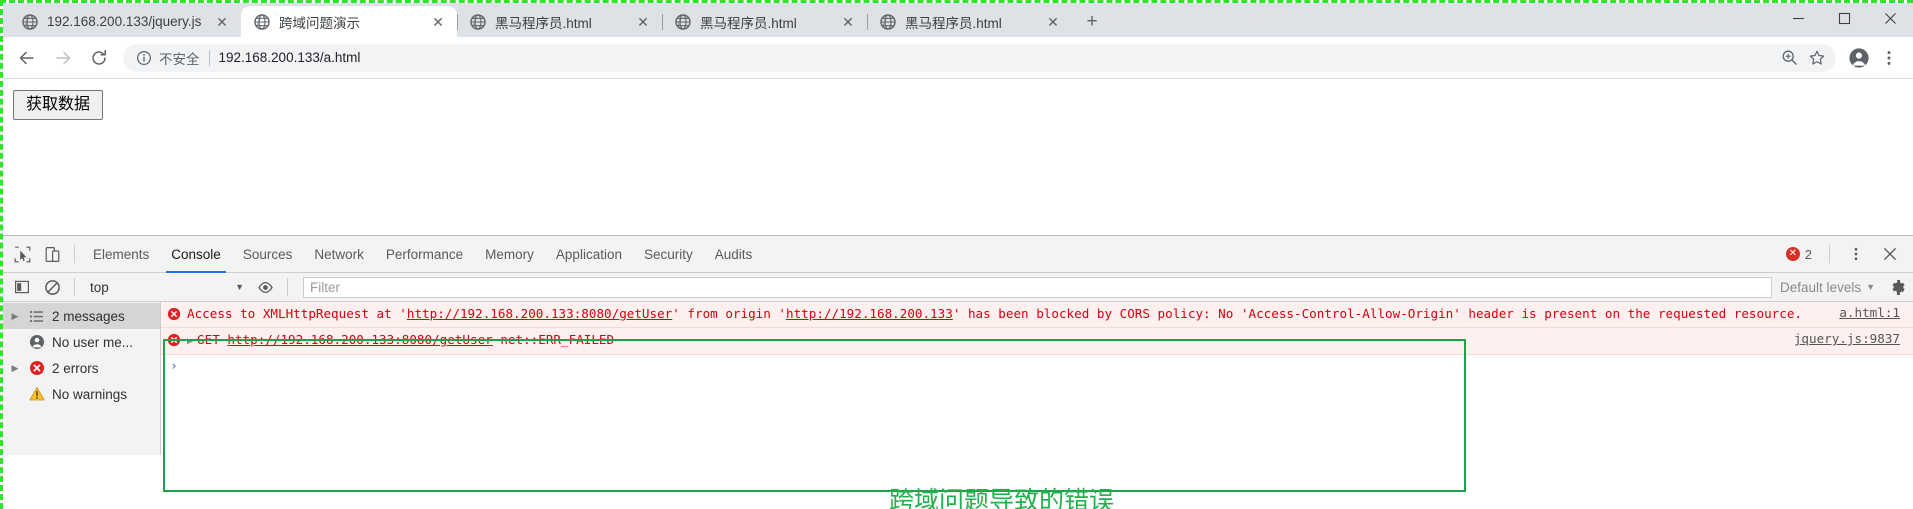 Image resolution: width=1913 pixels, height=509 pixels. I want to click on console-levels-label: Default levels, so click(1821, 287).